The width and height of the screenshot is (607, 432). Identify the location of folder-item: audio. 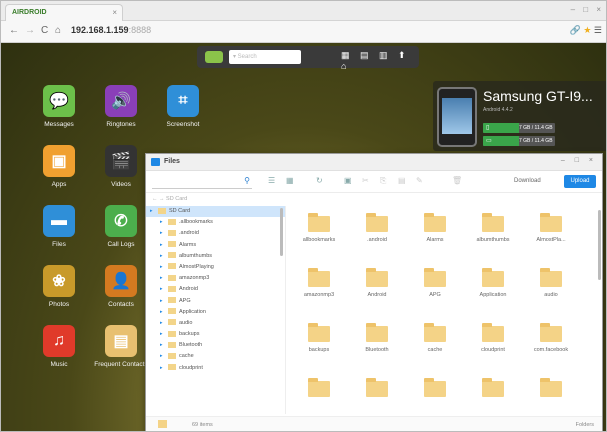
(551, 283).